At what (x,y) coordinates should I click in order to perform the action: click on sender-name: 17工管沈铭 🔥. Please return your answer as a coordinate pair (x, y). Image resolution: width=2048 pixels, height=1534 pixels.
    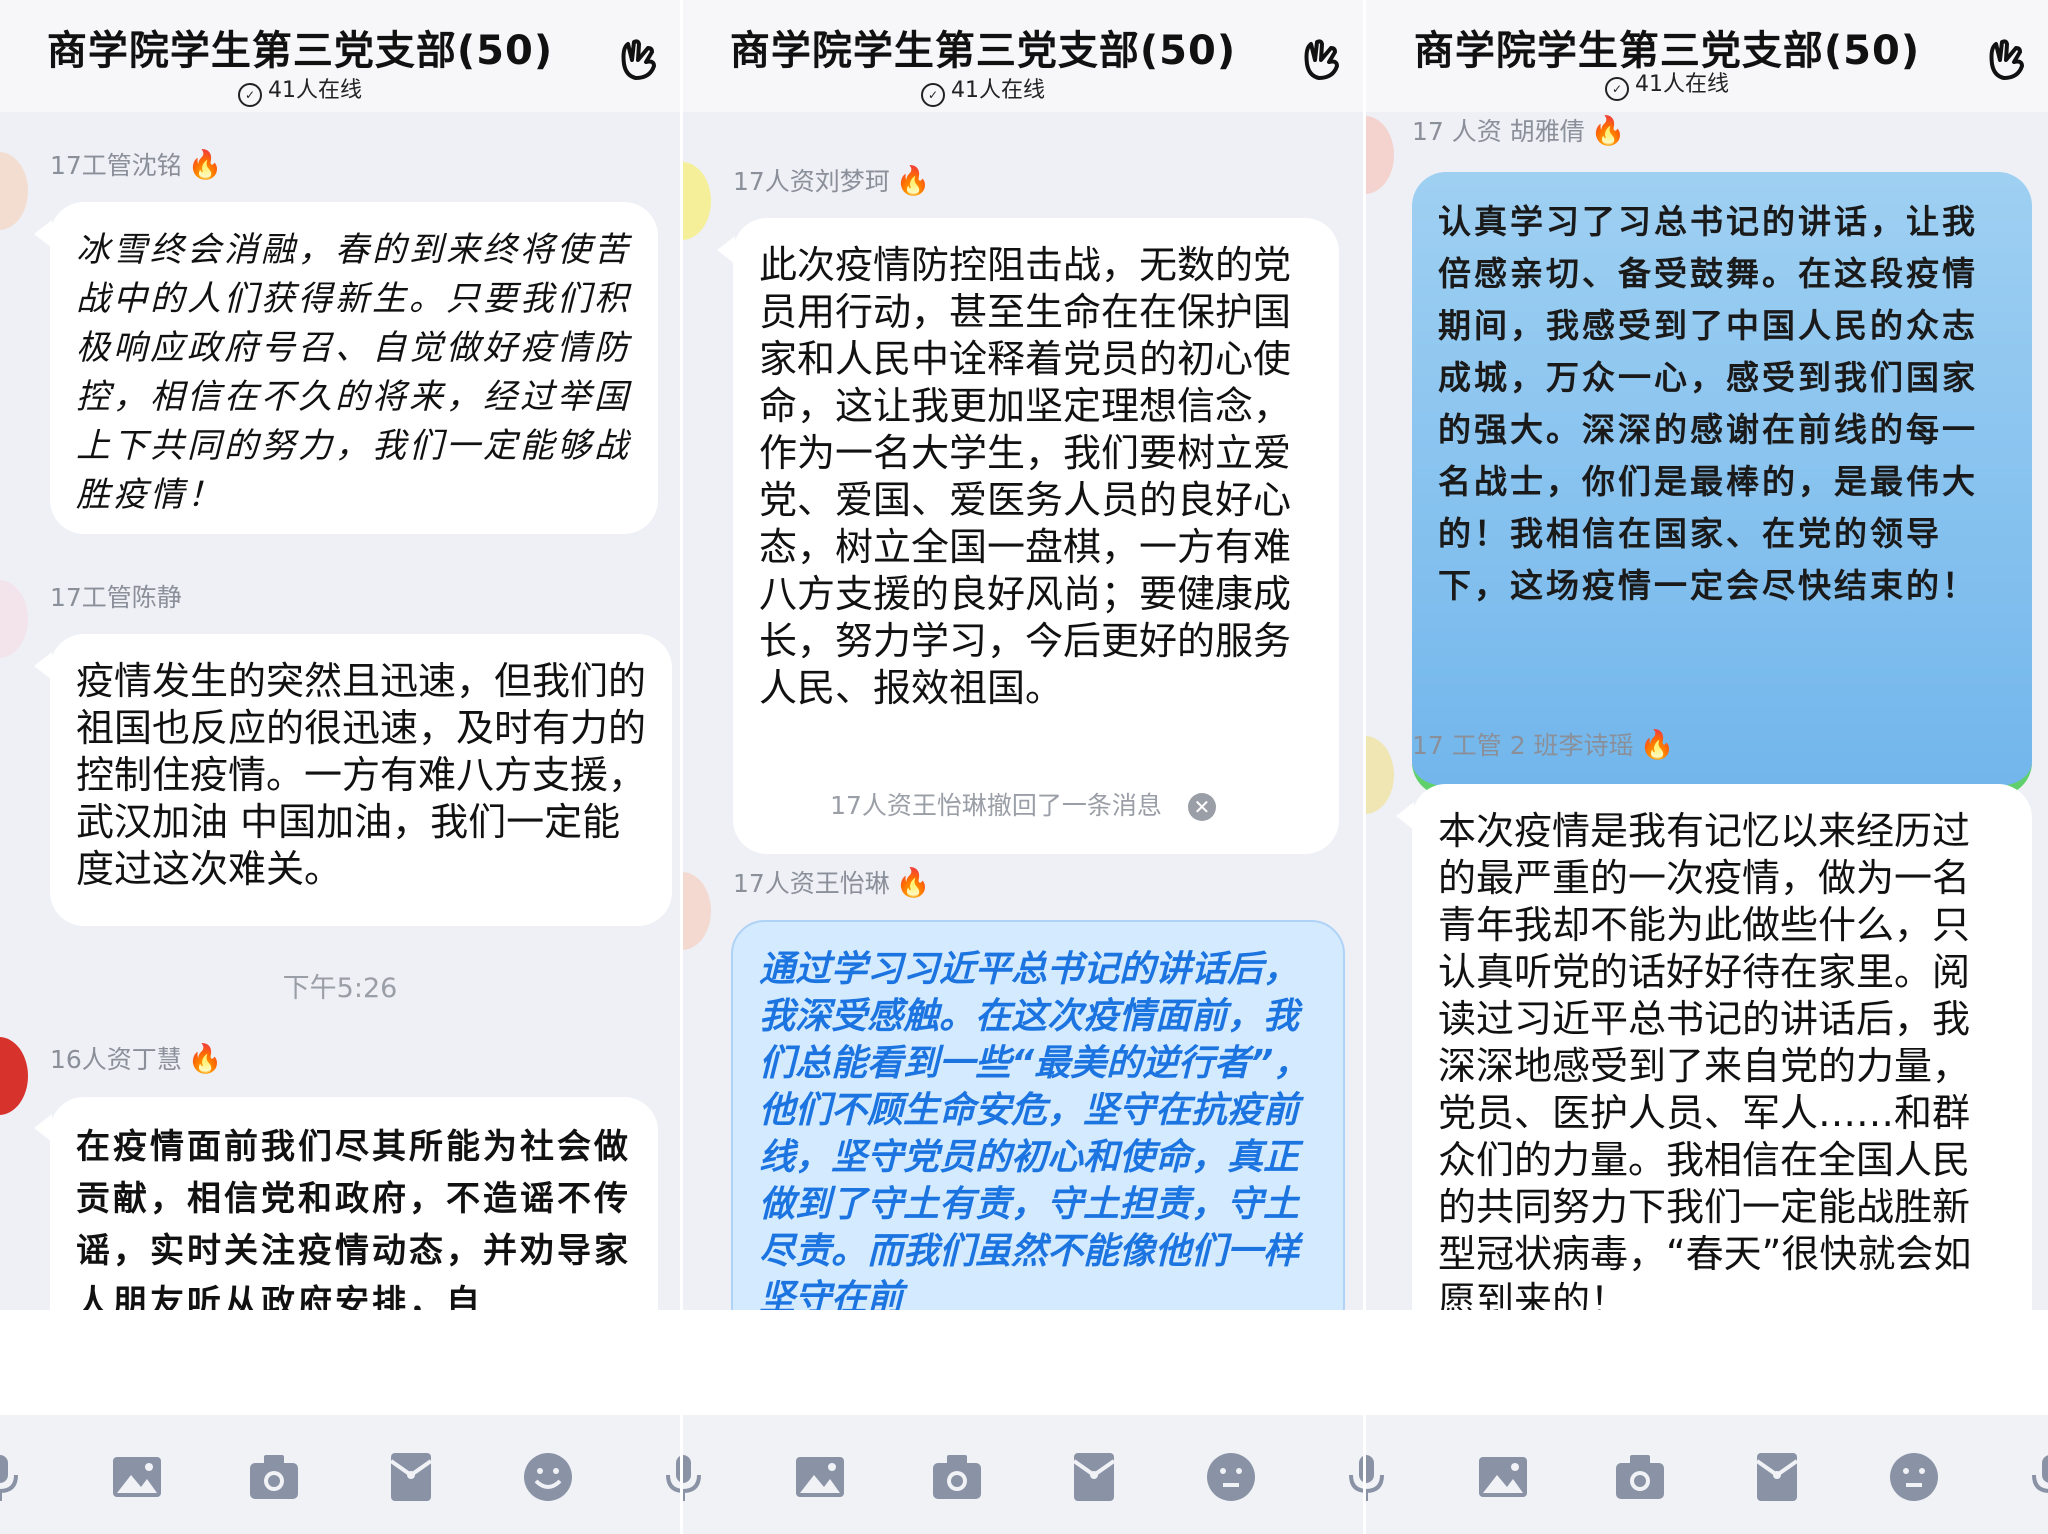
    Looking at the image, I should click on (136, 164).